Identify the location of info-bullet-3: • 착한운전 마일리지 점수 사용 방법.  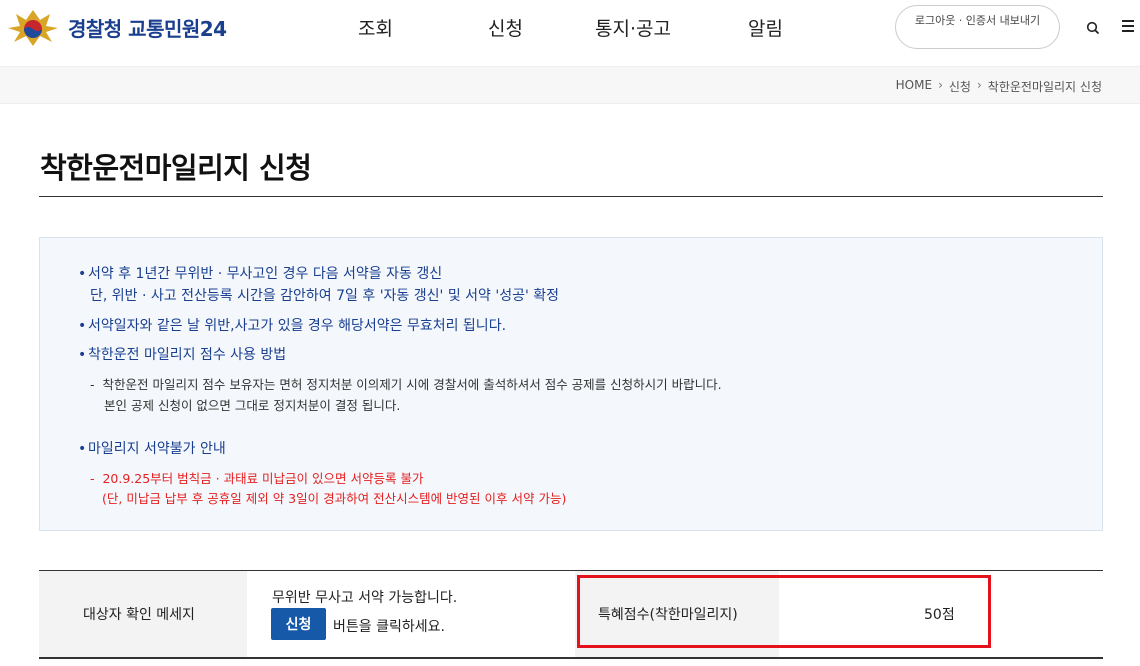
(182, 355).